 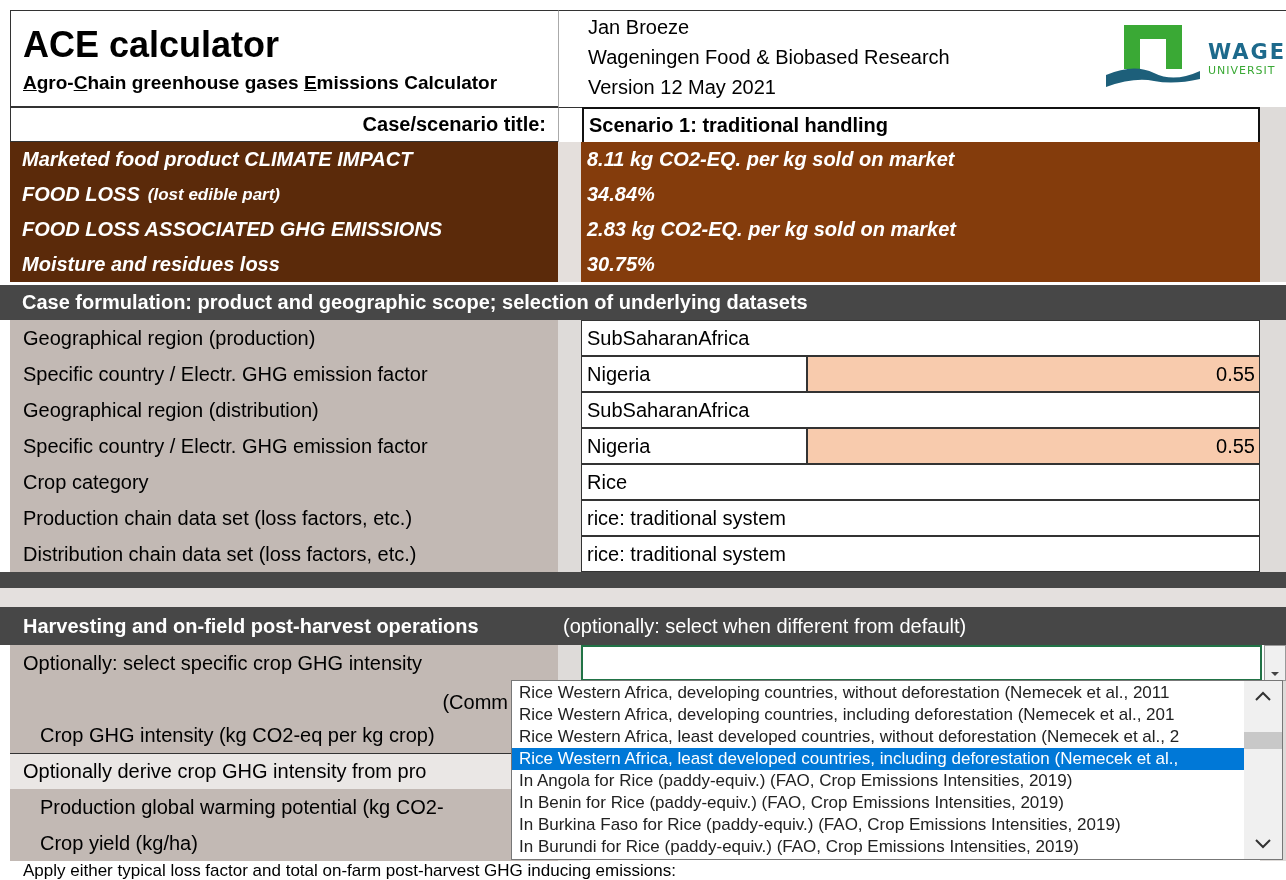 What do you see at coordinates (920, 482) in the screenshot?
I see `value-cell: Rice` at bounding box center [920, 482].